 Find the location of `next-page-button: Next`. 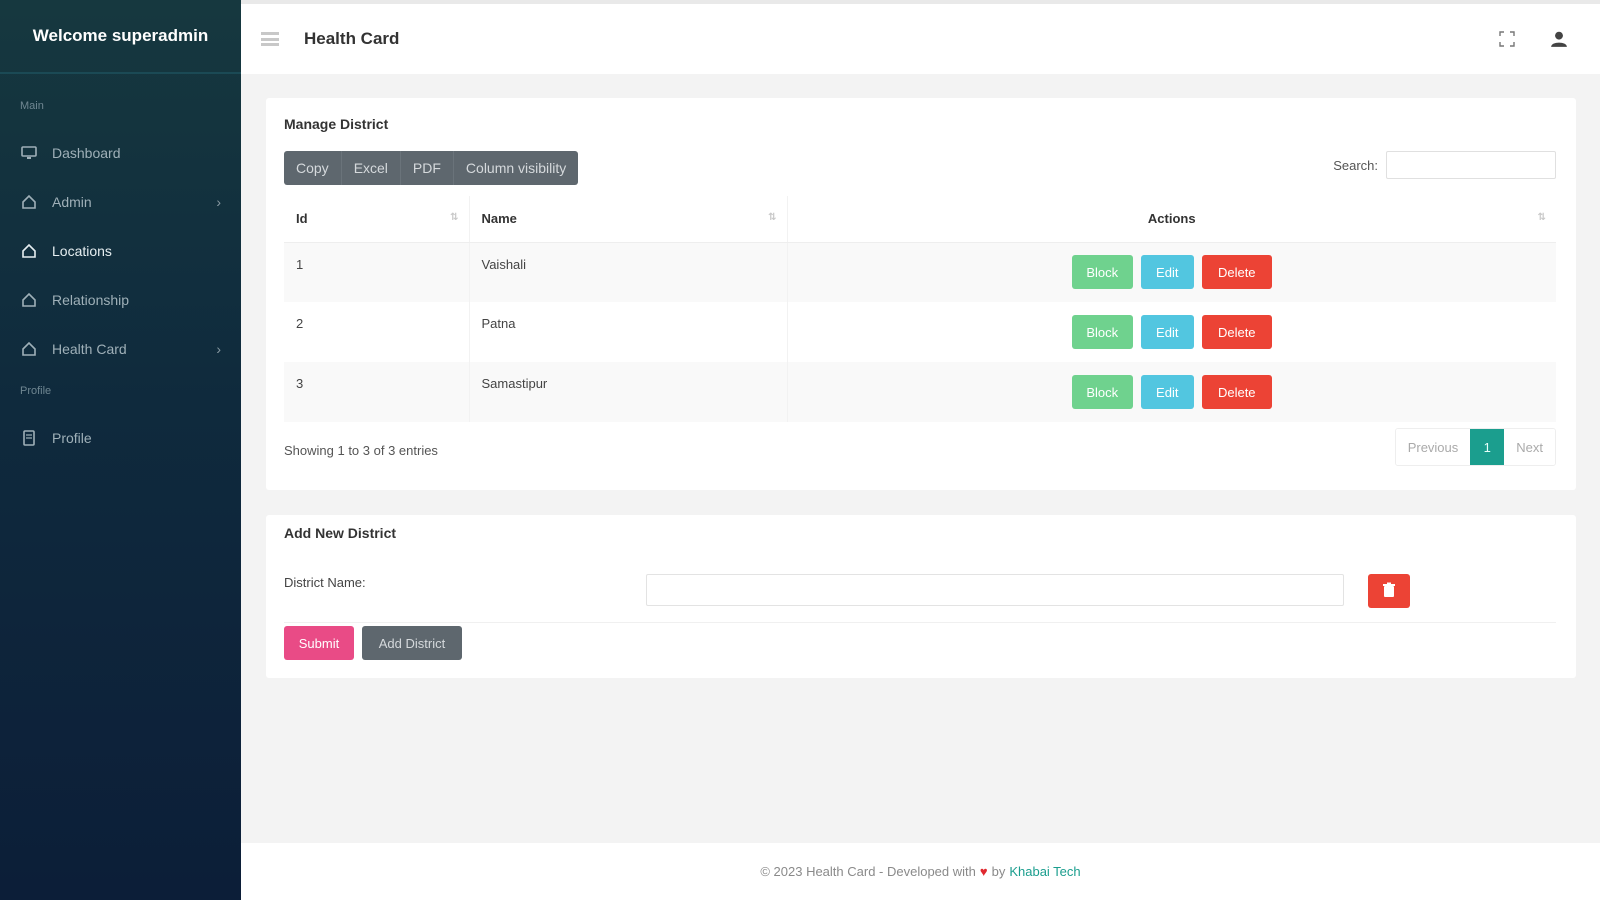

next-page-button: Next is located at coordinates (1529, 447).